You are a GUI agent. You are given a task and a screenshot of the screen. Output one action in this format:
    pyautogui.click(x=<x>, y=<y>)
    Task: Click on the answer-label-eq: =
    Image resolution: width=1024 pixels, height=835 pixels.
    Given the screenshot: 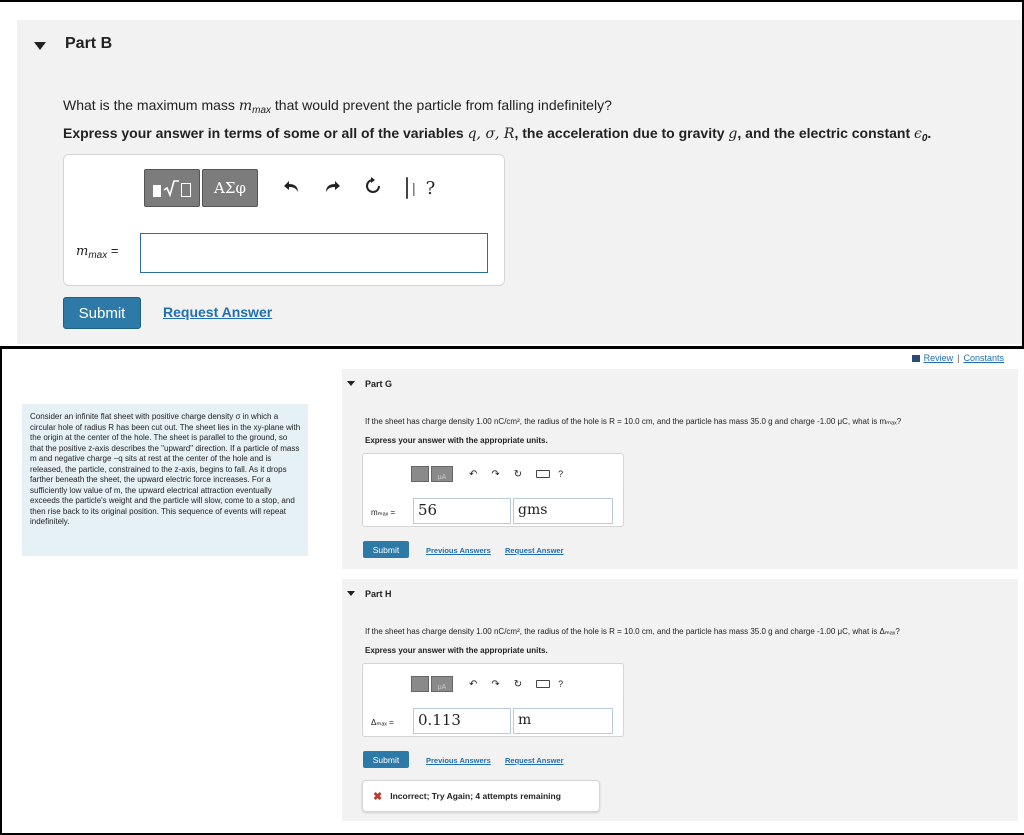 What is the action you would take?
    pyautogui.click(x=113, y=250)
    